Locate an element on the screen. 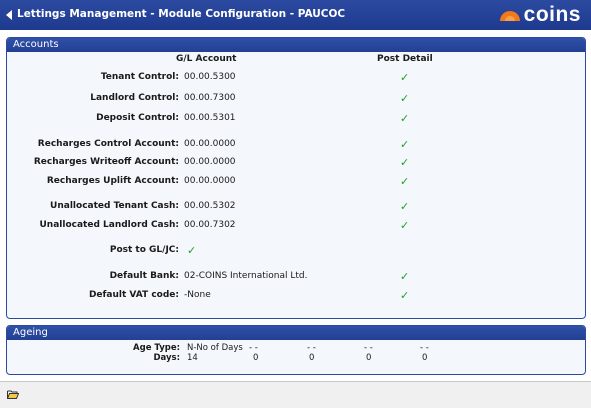 The height and width of the screenshot is (408, 591). row-label: Default Bank: is located at coordinates (144, 276).